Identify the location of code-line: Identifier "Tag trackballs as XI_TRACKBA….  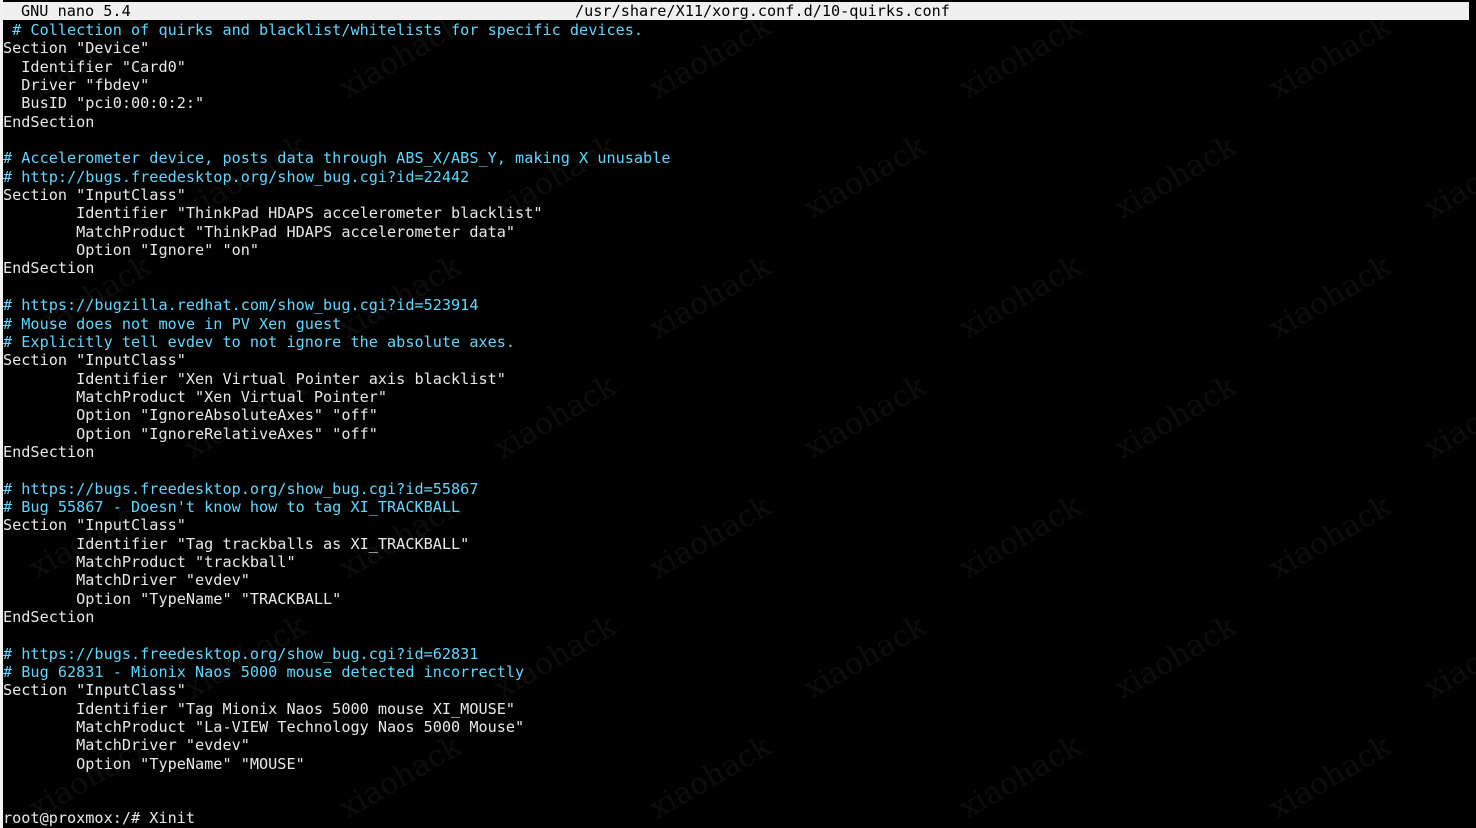
(236, 543).